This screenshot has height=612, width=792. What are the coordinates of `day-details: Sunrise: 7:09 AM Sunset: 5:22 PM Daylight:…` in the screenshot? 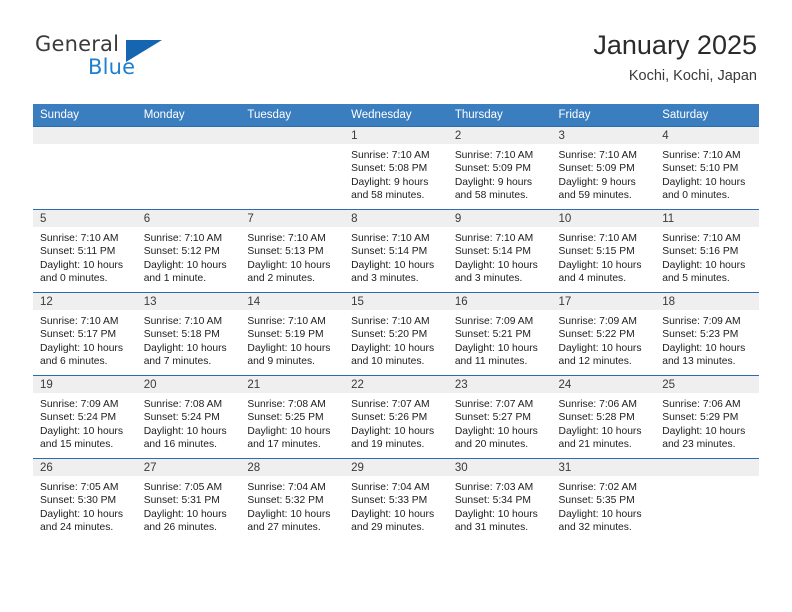 It's located at (604, 339).